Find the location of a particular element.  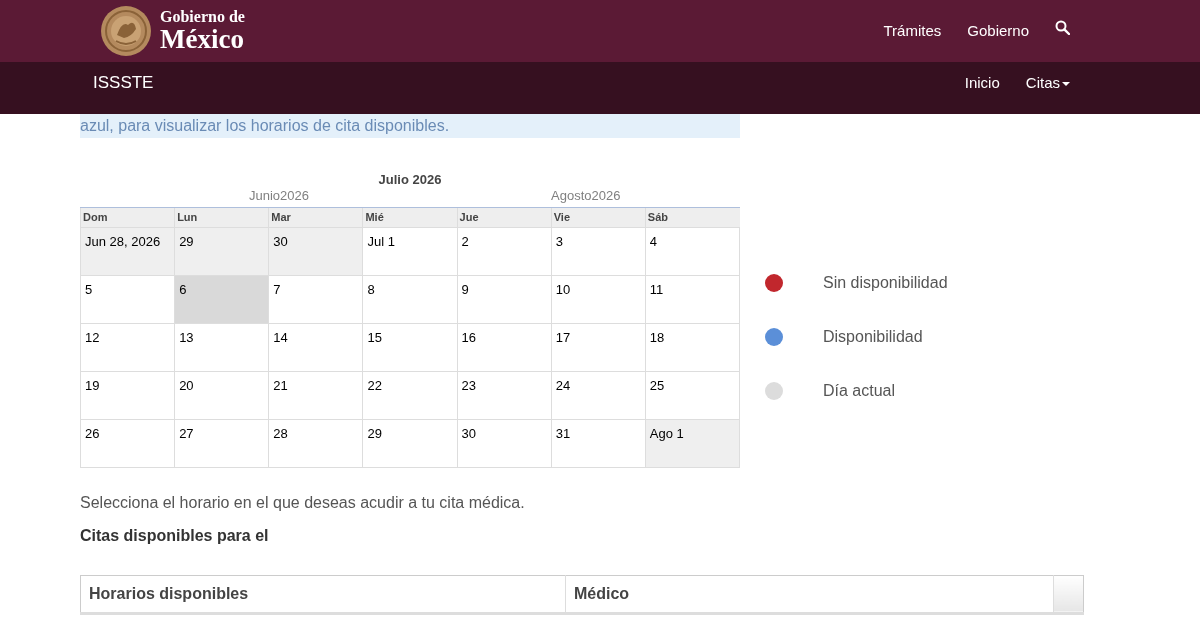

calendar-day: 18 is located at coordinates (692, 347).